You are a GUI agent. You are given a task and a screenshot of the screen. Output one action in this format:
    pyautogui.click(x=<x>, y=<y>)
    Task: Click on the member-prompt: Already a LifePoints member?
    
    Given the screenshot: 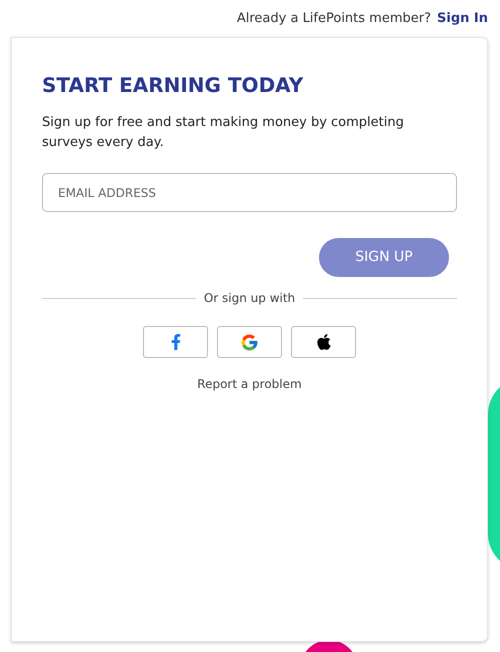 What is the action you would take?
    pyautogui.click(x=333, y=19)
    